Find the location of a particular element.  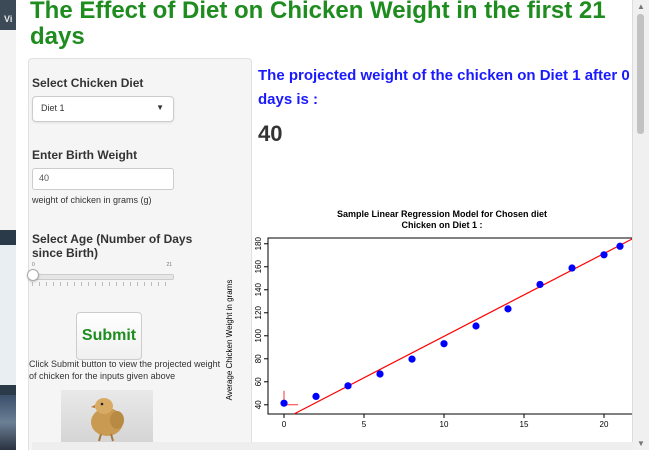

chevron-down-icon: ▼ is located at coordinates (160, 107).